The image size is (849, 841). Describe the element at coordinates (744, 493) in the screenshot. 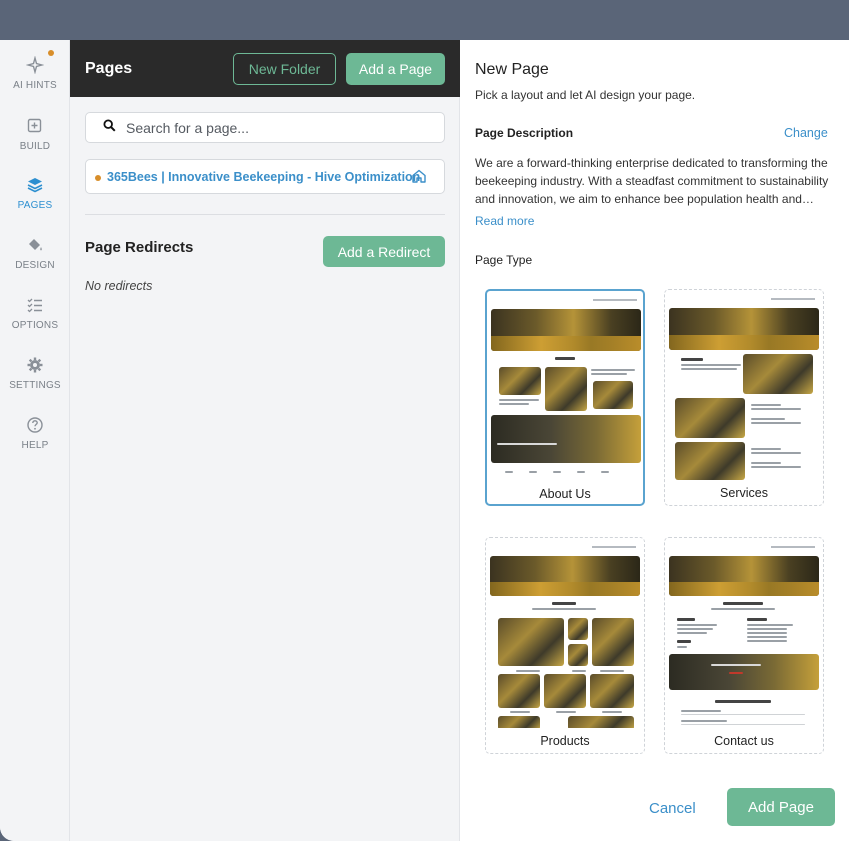

I see `page-type-label-text: Services` at that location.